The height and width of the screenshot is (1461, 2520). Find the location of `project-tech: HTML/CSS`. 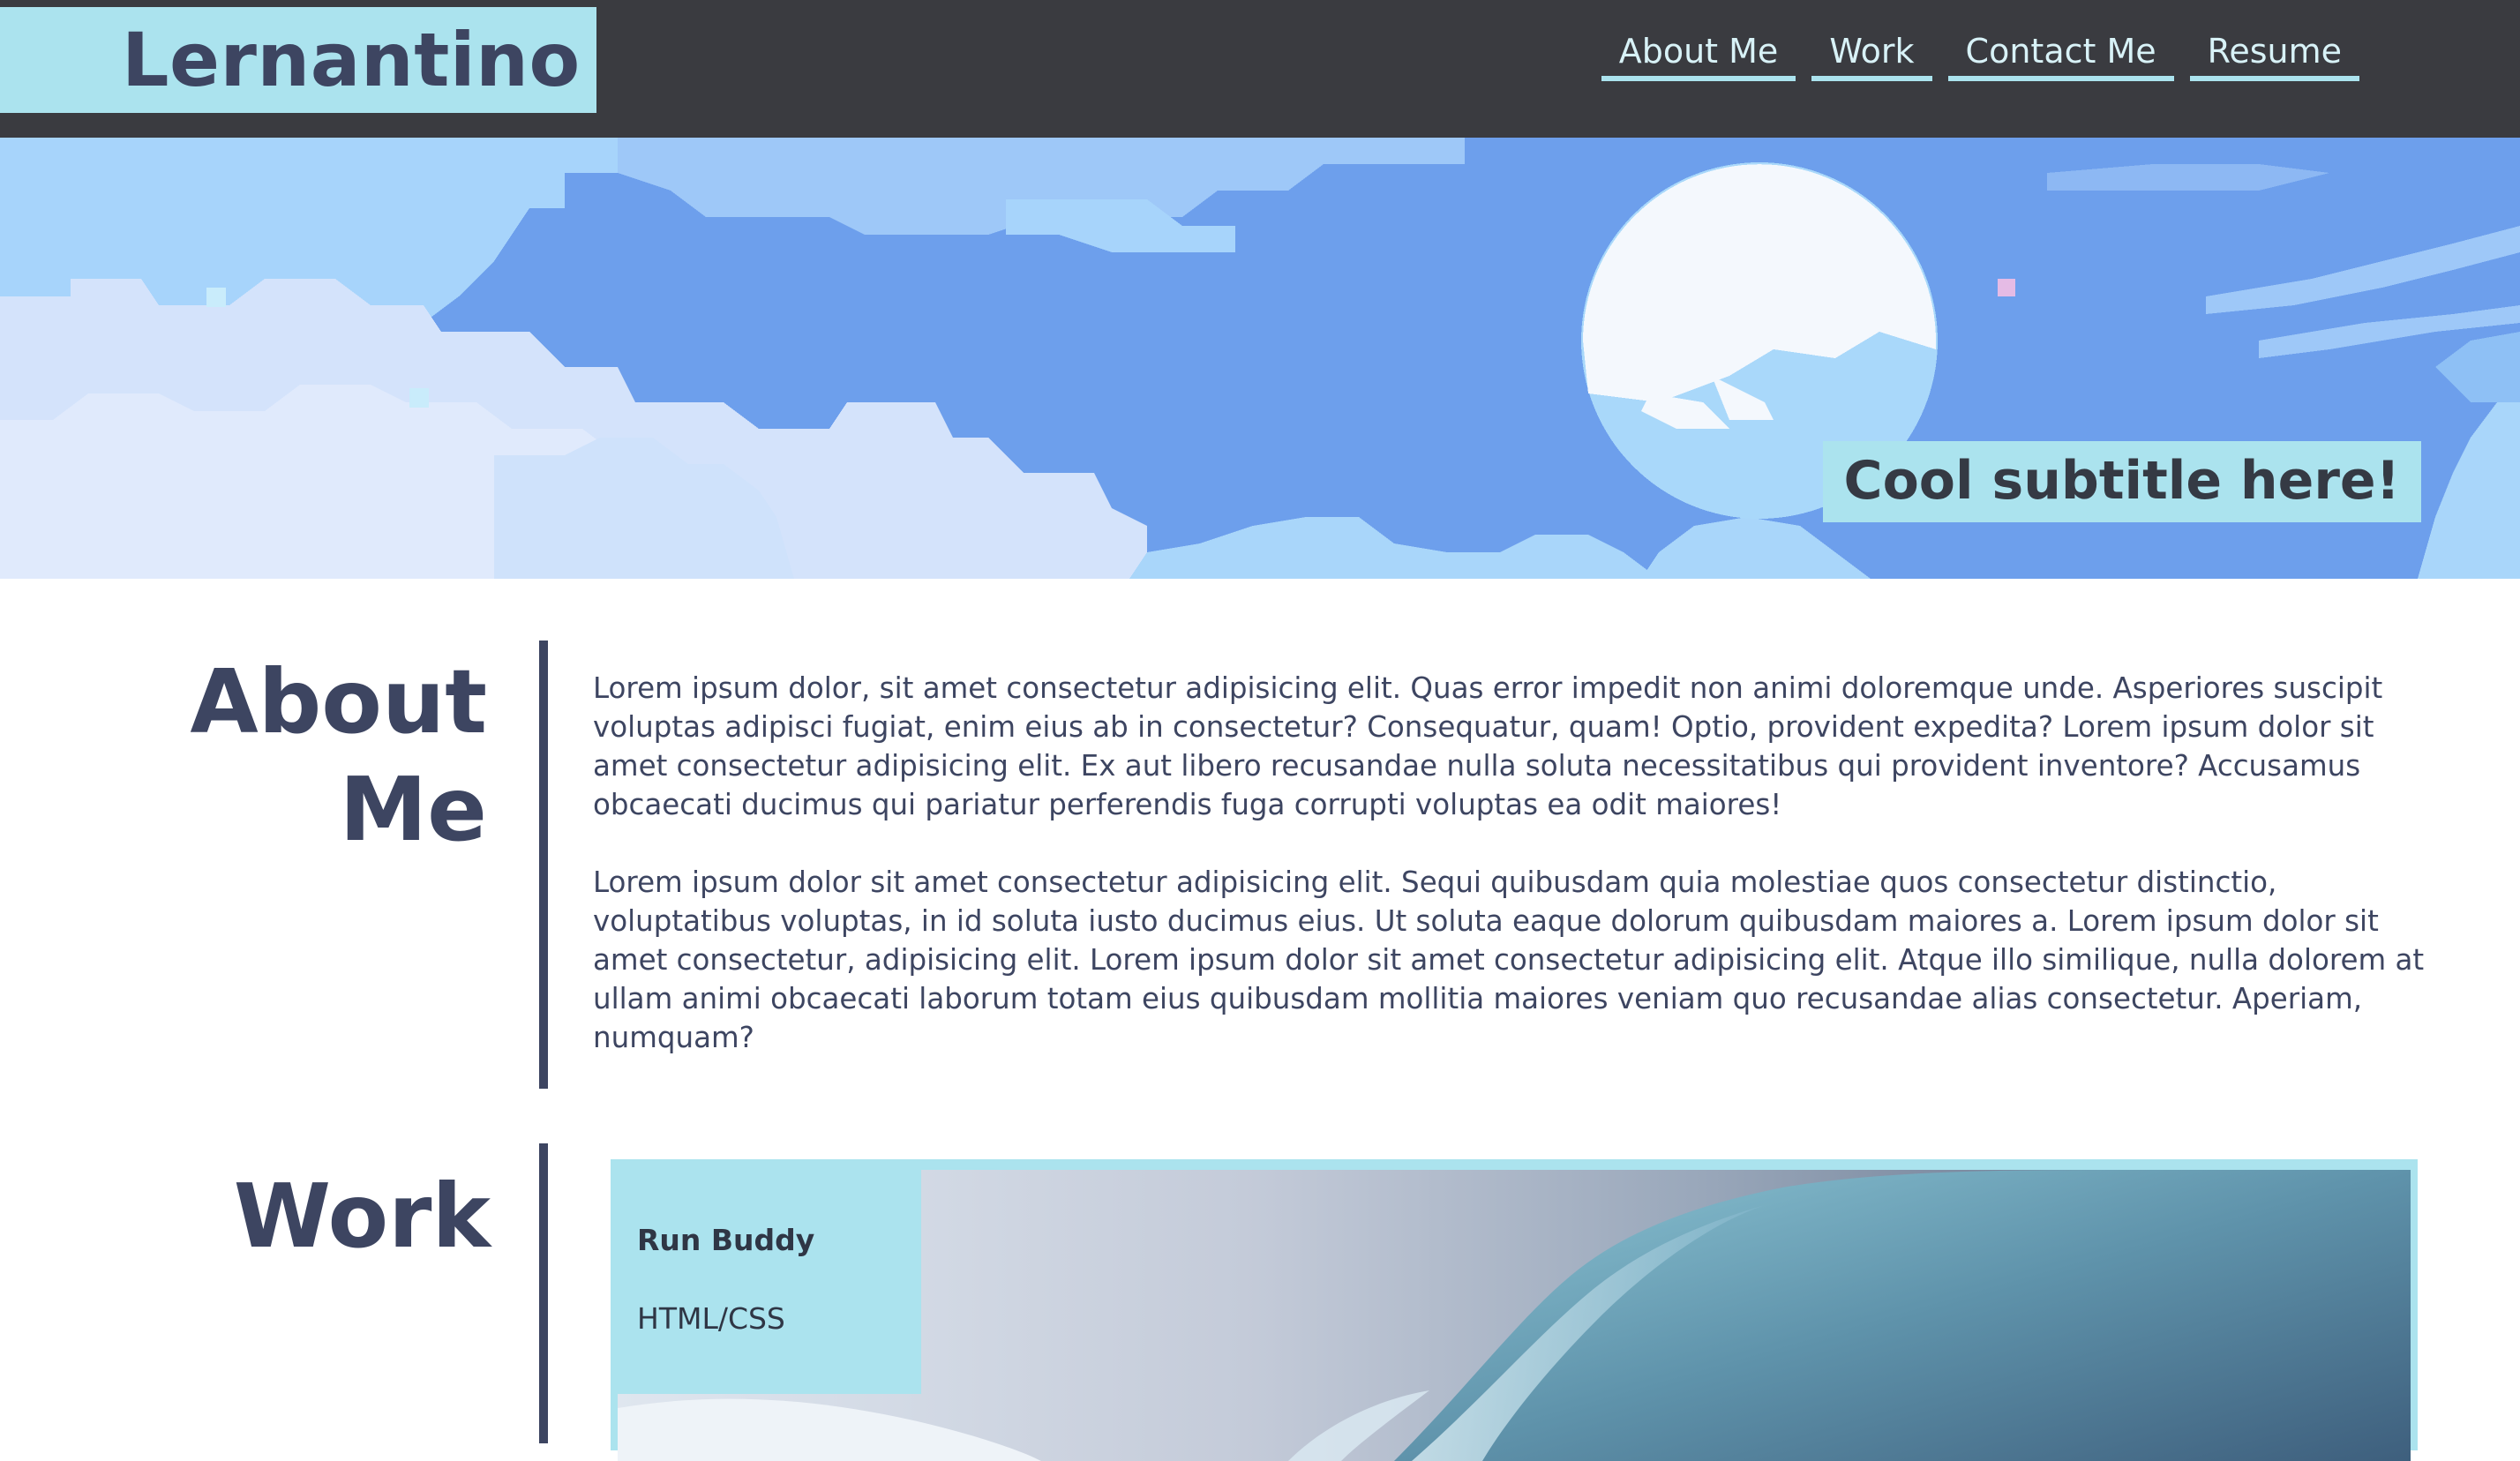

project-tech: HTML/CSS is located at coordinates (711, 1318).